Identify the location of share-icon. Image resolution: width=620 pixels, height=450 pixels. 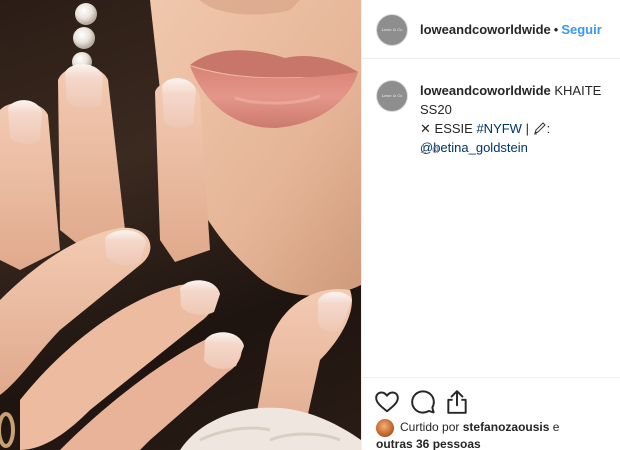
(457, 402).